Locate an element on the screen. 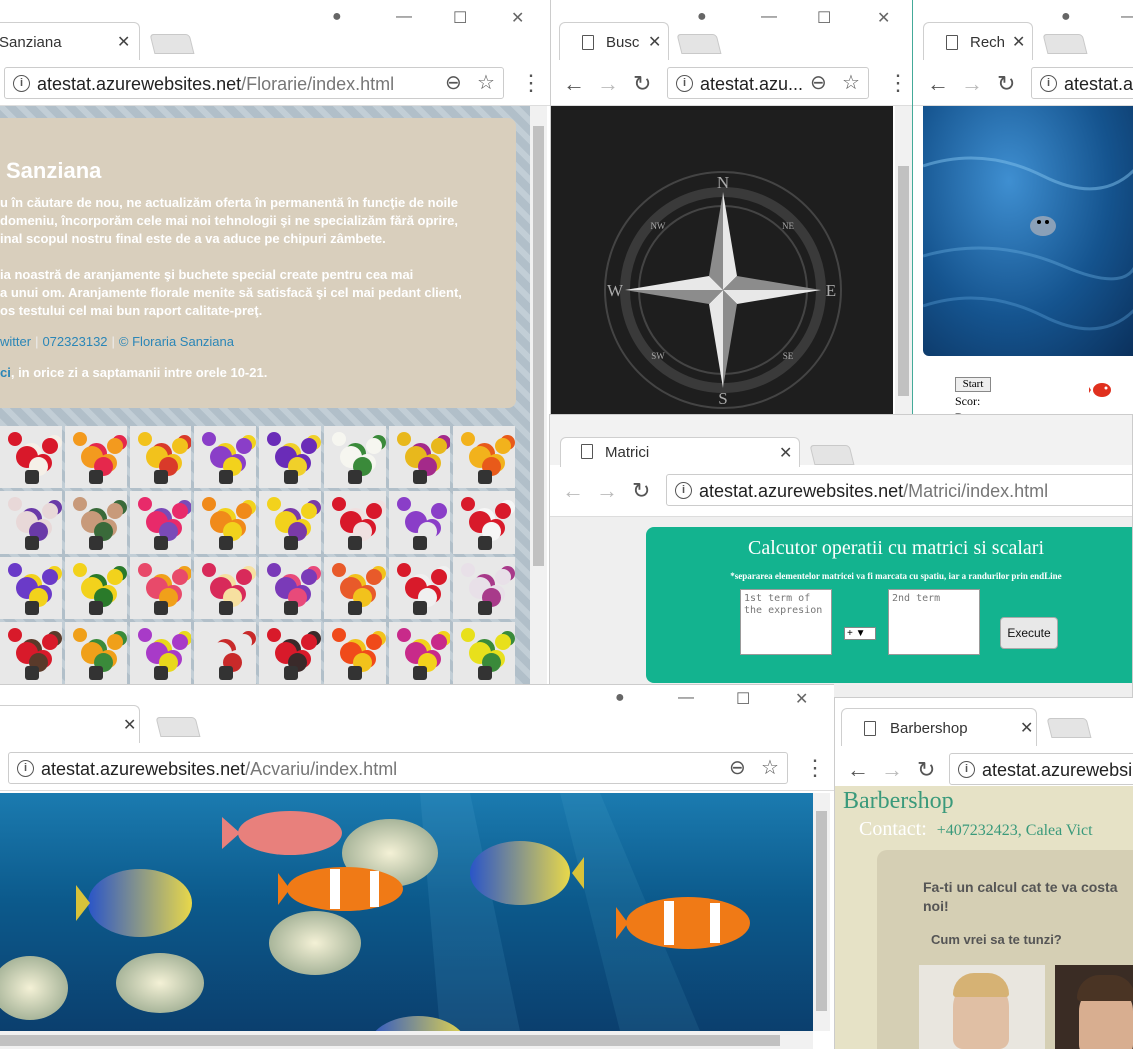 Image resolution: width=1133 pixels, height=1049 pixels. horizontal-scrollbar is located at coordinates (406, 1040).